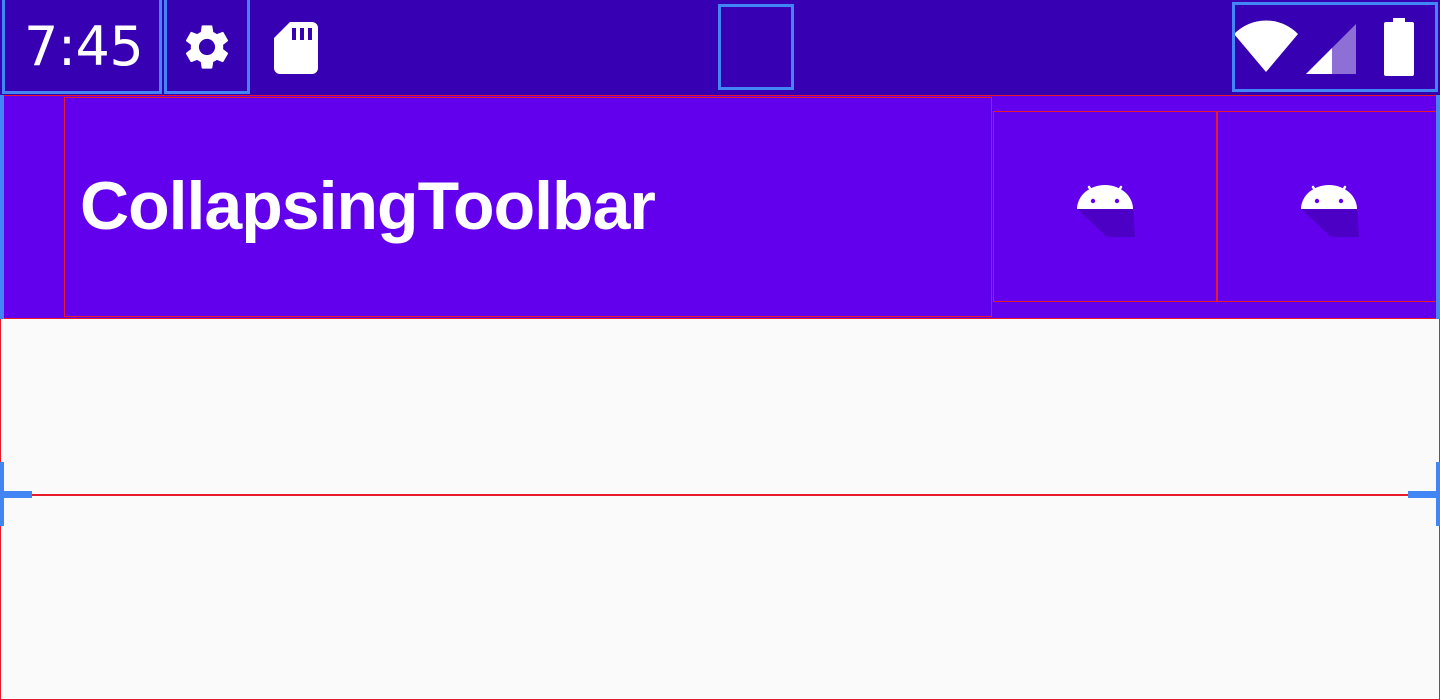 This screenshot has height=700, width=1440. I want to click on toolbar-title: CollapsingToolbar, so click(368, 206).